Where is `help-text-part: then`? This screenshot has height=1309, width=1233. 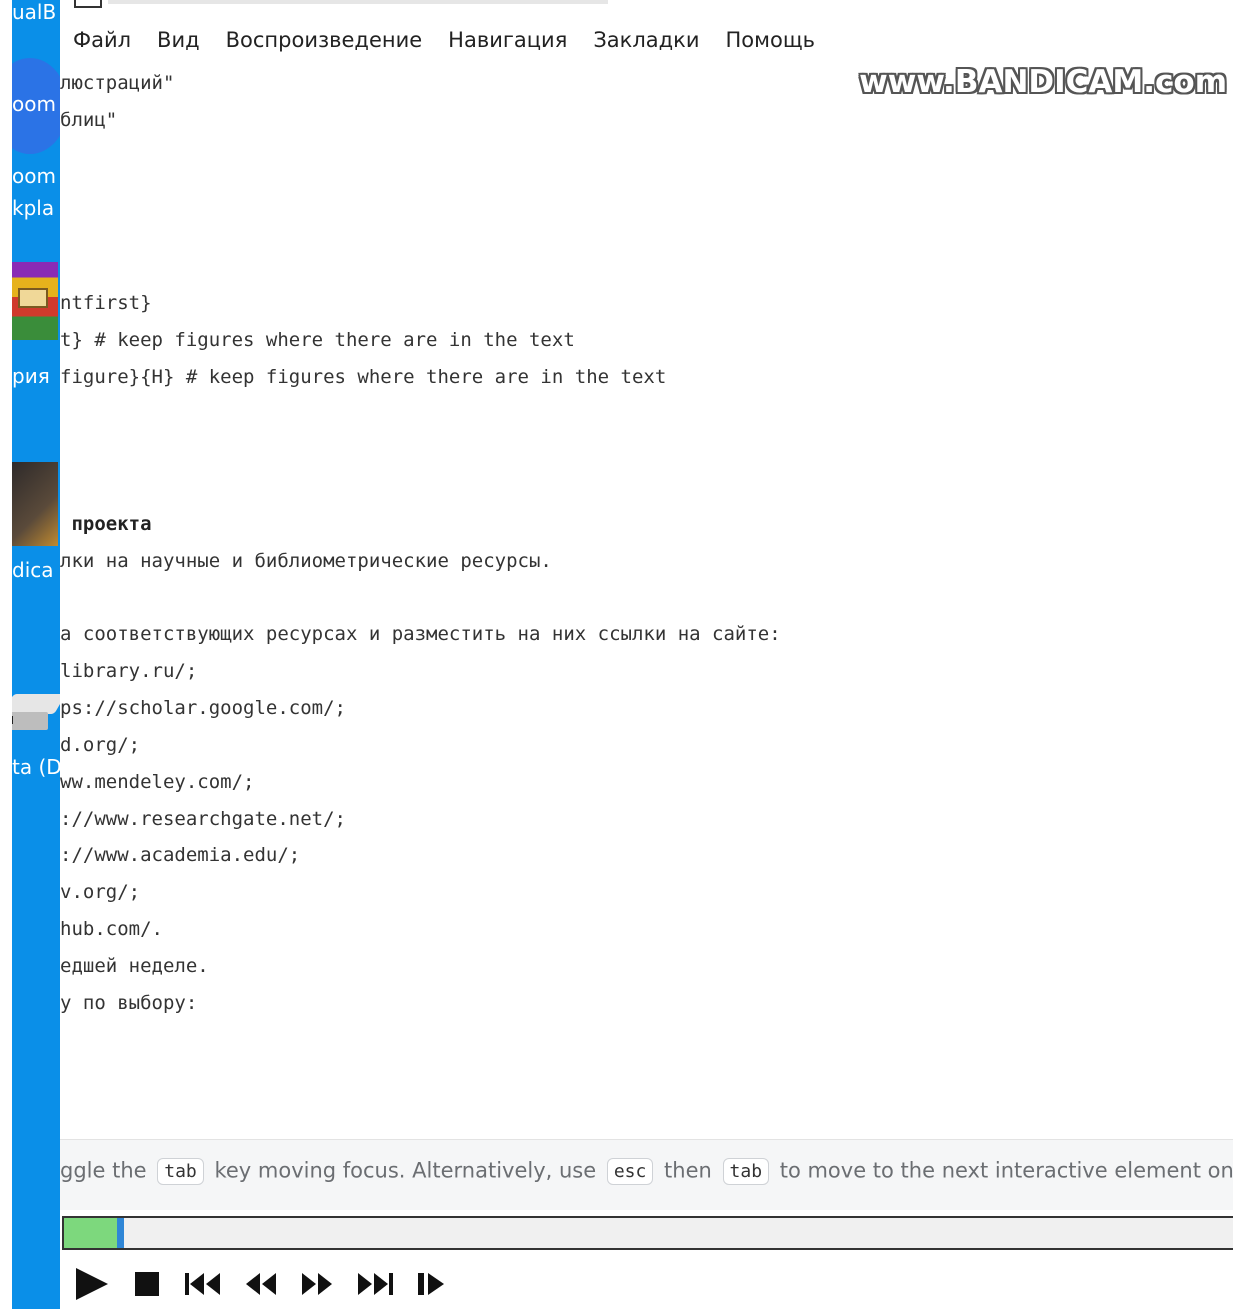
help-text-part: then is located at coordinates (688, 1170).